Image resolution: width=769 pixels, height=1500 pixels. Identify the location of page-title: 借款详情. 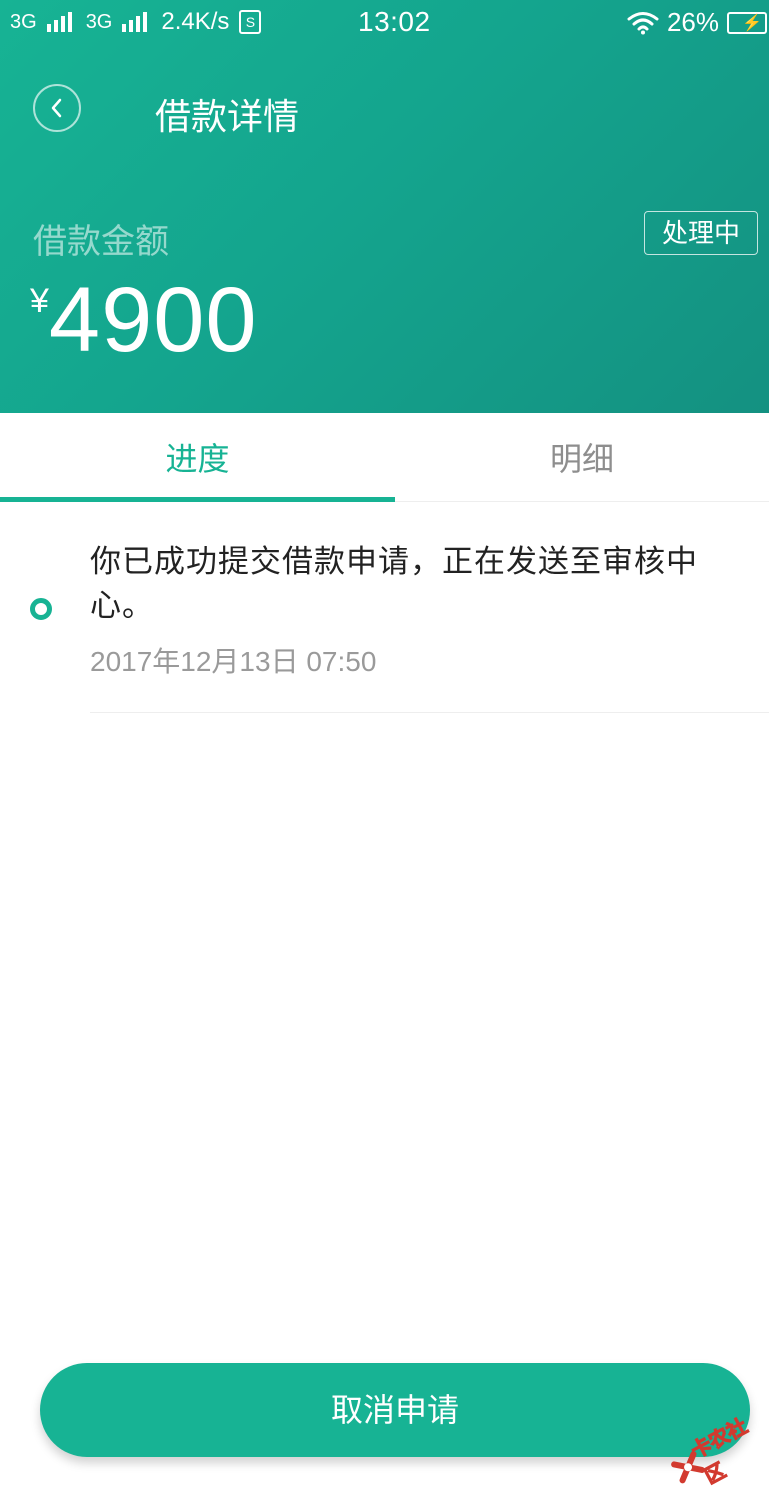
(227, 117).